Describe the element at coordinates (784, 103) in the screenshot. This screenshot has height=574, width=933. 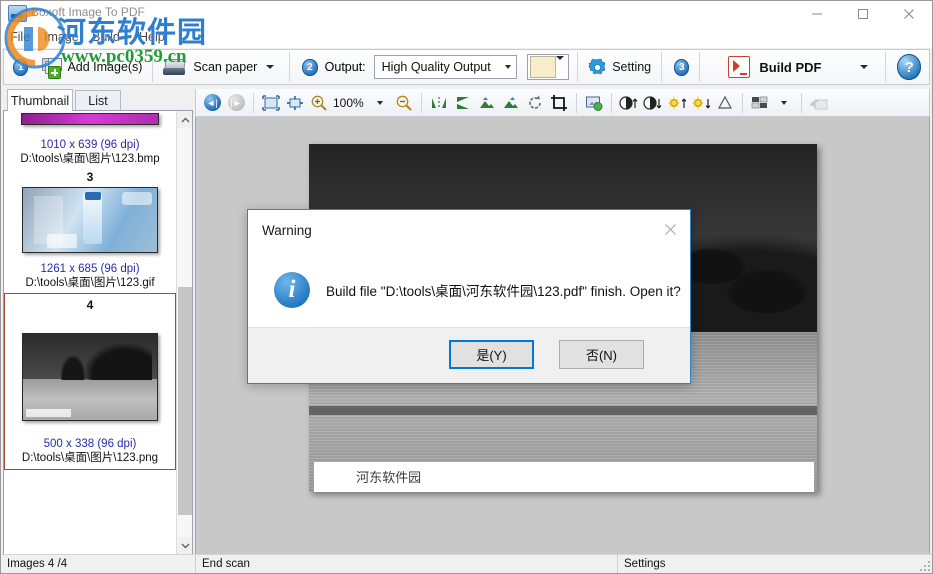
I see `layout-dropdown` at that location.